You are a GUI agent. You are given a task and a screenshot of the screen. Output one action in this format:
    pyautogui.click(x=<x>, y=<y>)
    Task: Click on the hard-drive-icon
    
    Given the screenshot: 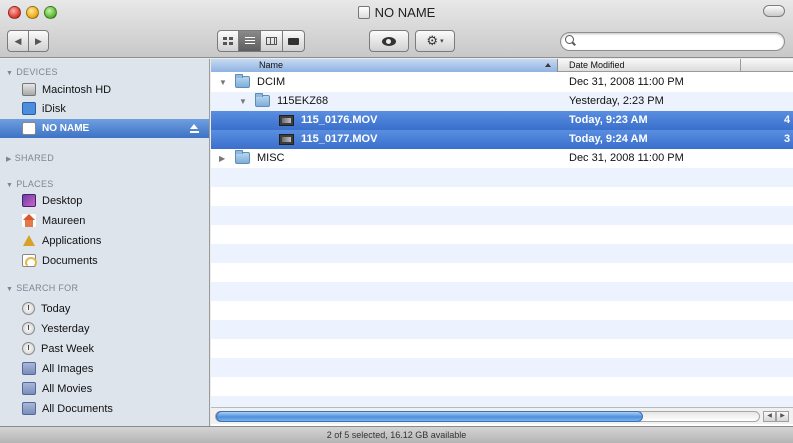 What is the action you would take?
    pyautogui.click(x=29, y=89)
    